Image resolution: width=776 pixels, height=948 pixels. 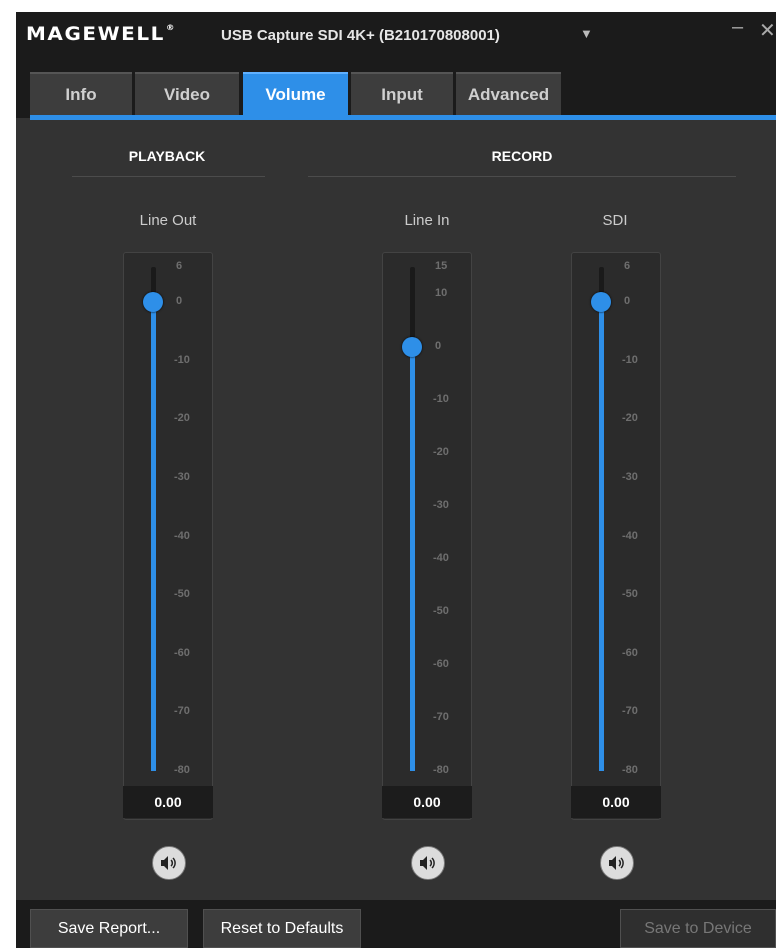 I want to click on slider-sdi: 6 0 -10 -20 -30 -40 -50 -60 -70 -80, so click(x=616, y=536).